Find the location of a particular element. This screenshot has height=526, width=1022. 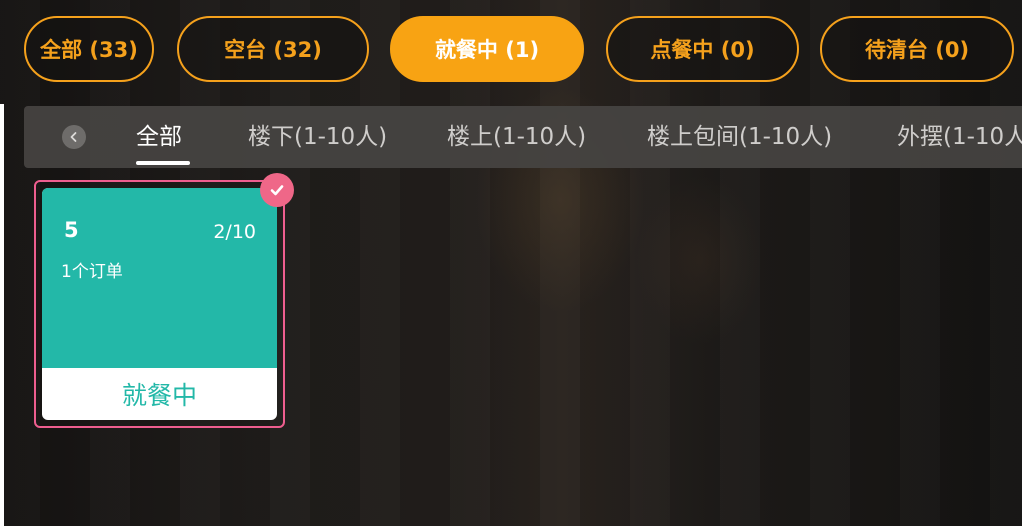

status-filter-empty: 空台 (32) is located at coordinates (273, 49).